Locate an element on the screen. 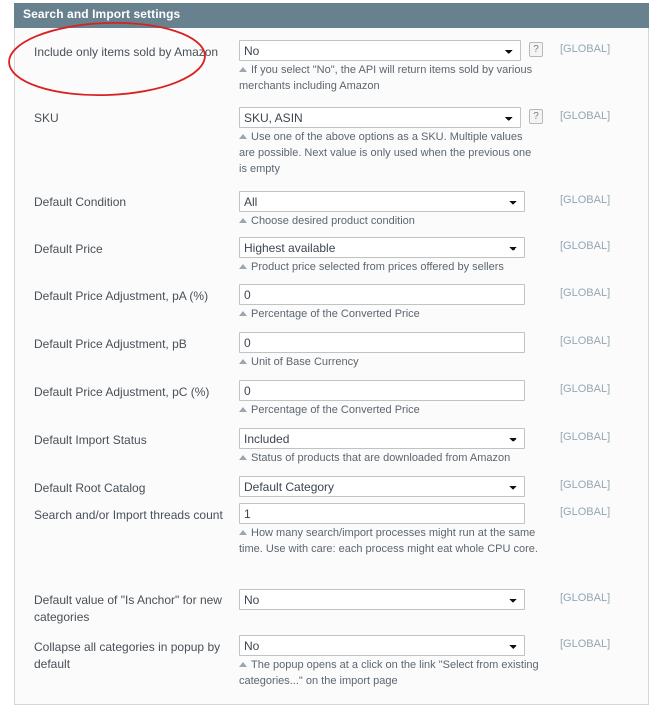 Image resolution: width=649 pixels, height=710 pixels. scope-label-include-only-items-sold-by-amazon: [GLOBAL] is located at coordinates (585, 49).